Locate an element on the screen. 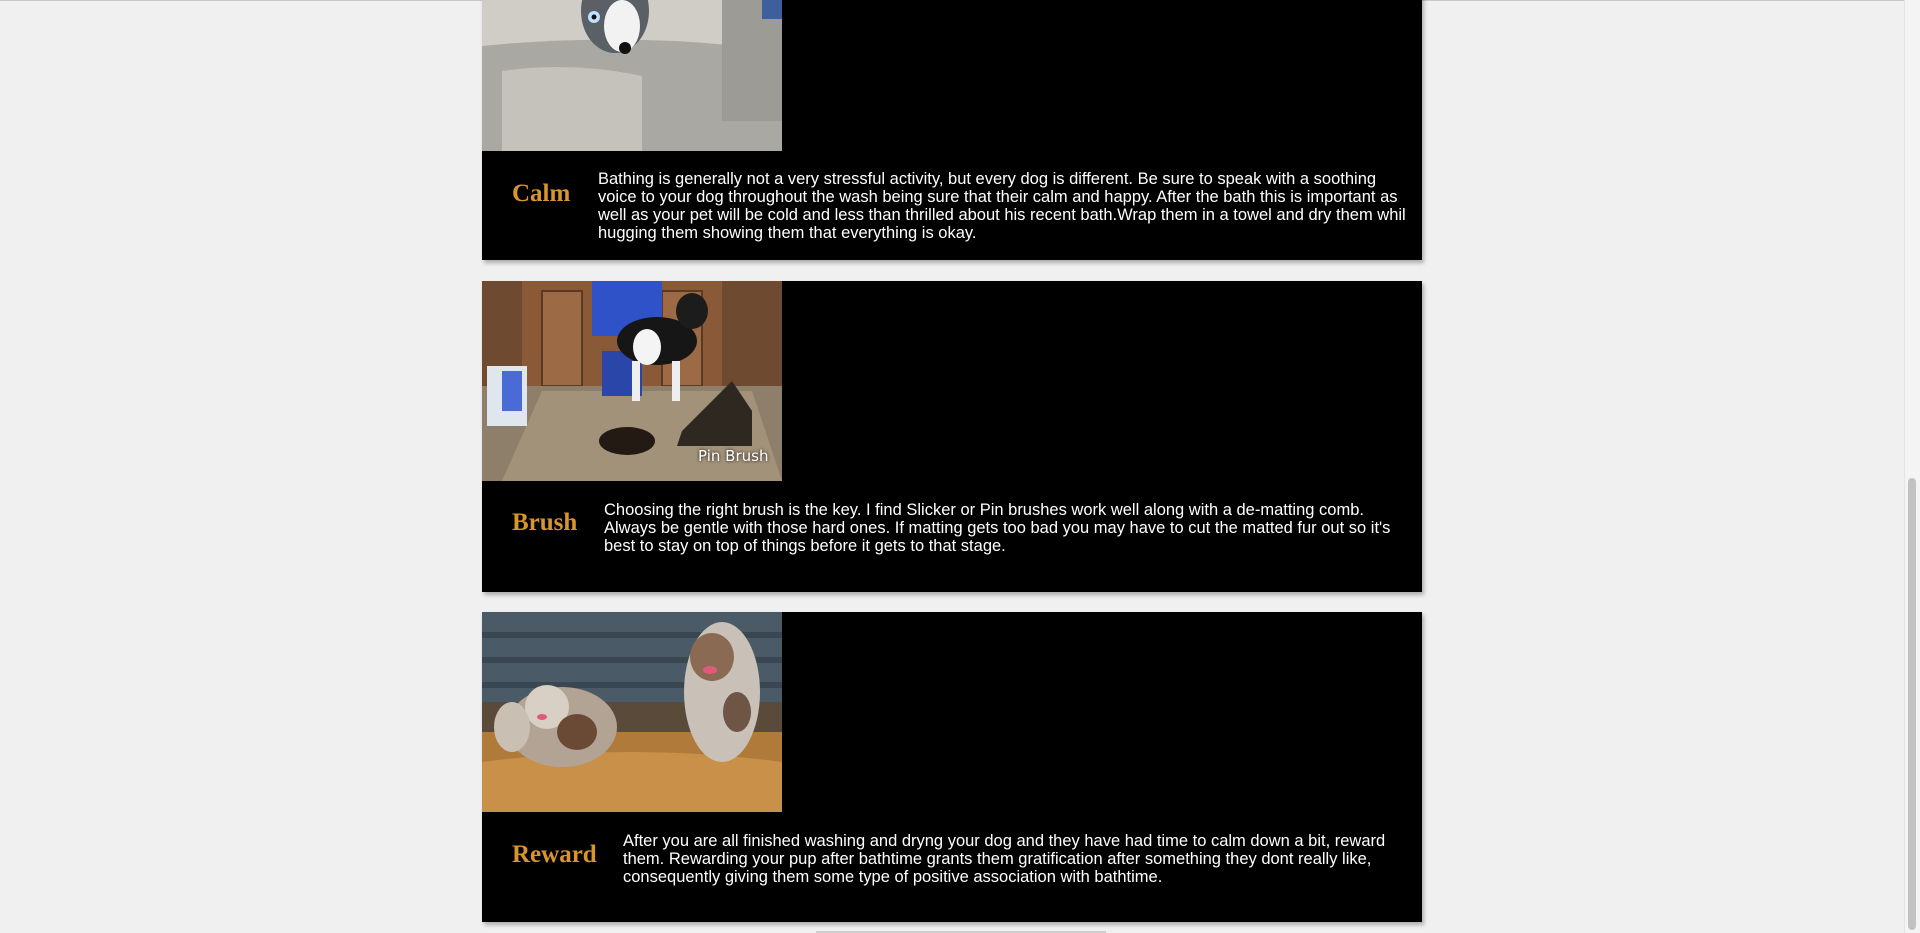 The height and width of the screenshot is (933, 1920). section-image-calm is located at coordinates (632, 75).